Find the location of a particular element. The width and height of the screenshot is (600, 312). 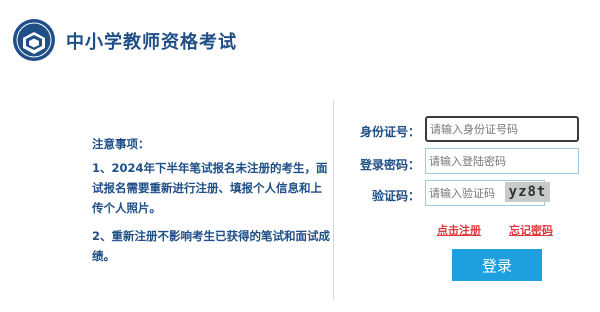

register-link: 点击注册 is located at coordinates (459, 230).